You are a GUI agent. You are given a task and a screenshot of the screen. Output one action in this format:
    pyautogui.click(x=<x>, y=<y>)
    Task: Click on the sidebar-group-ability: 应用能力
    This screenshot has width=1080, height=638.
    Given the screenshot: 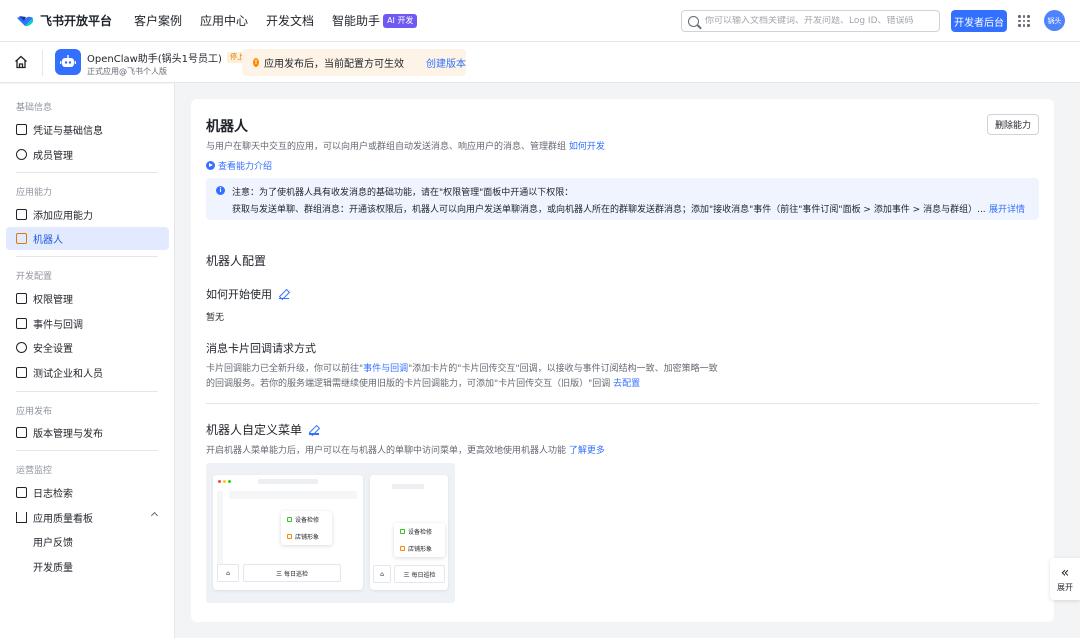 What is the action you would take?
    pyautogui.click(x=34, y=193)
    